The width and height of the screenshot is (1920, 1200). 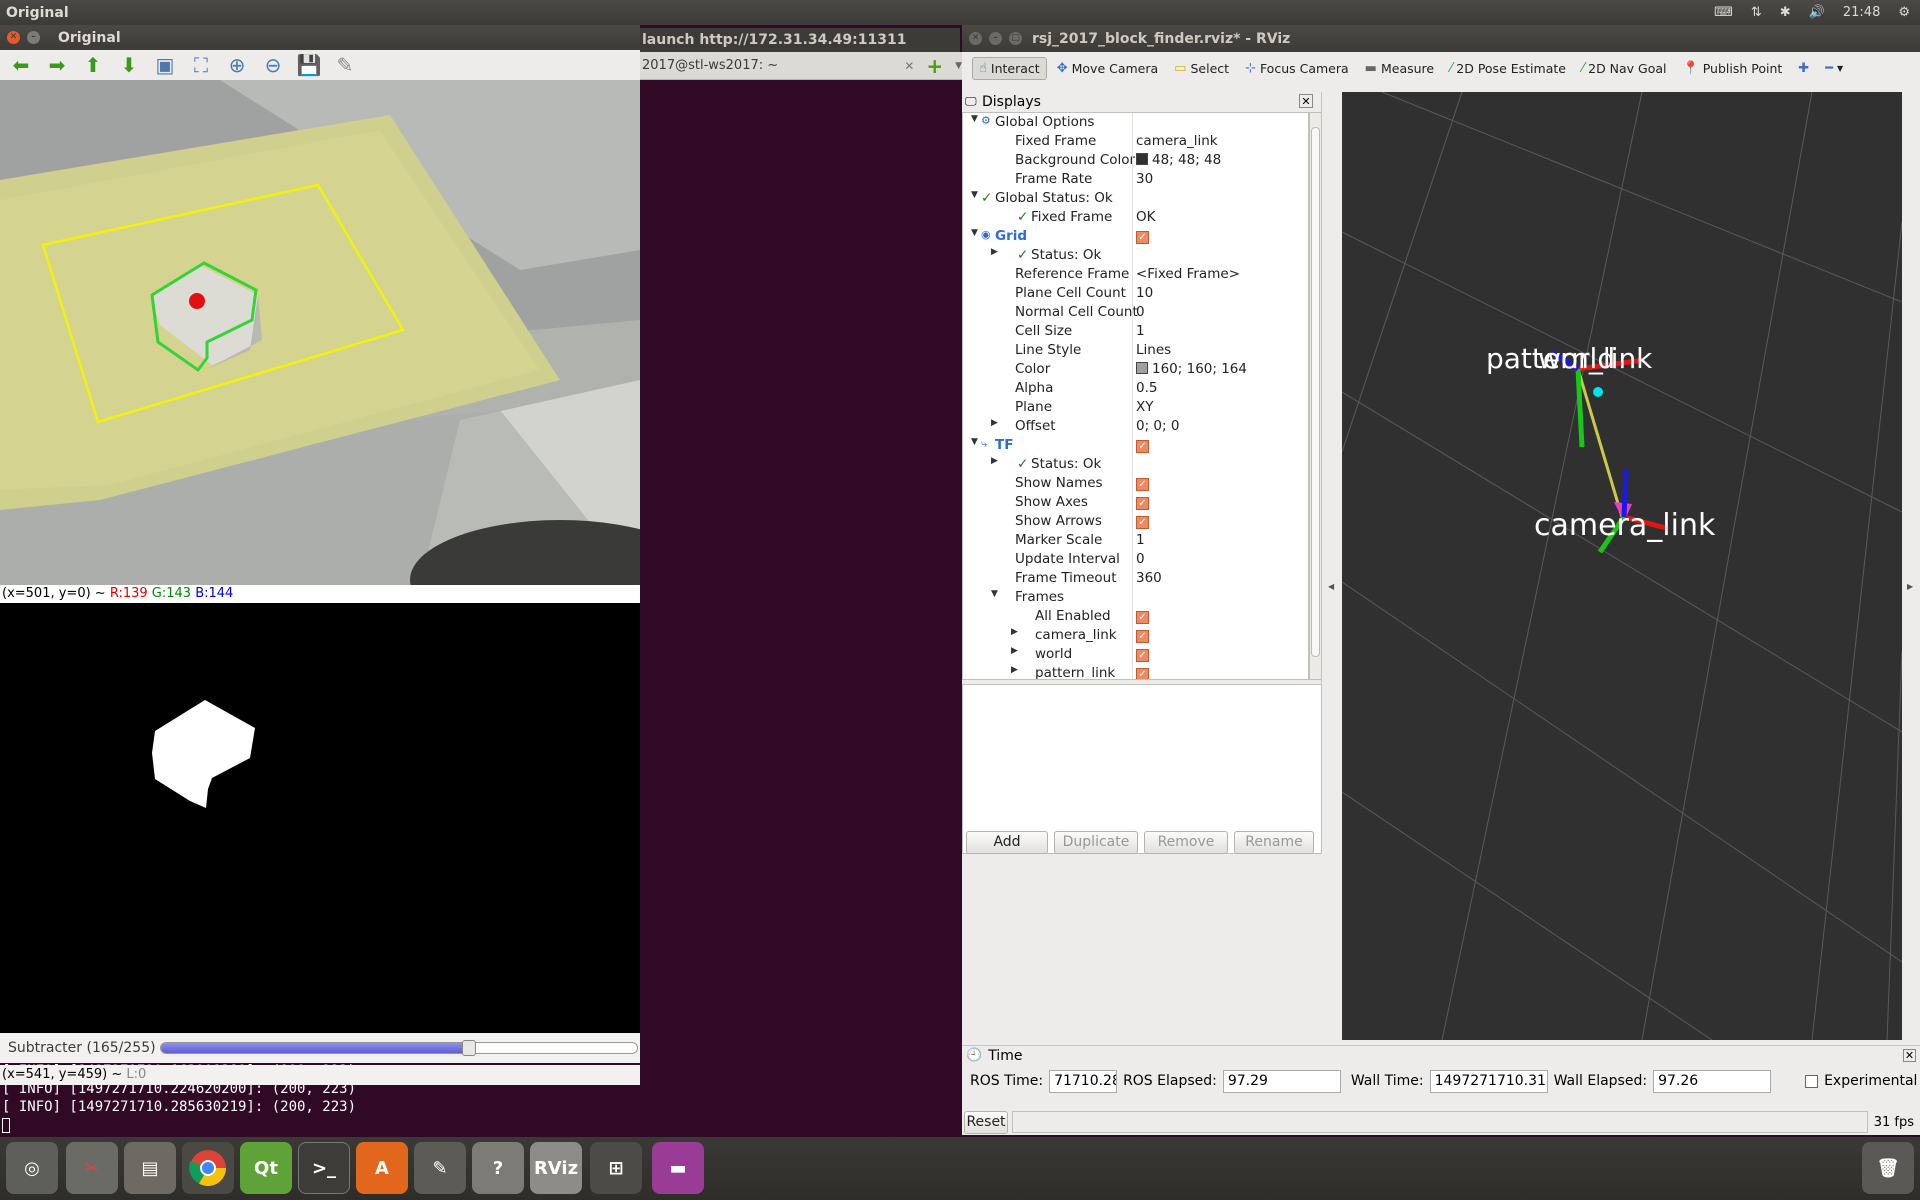 I want to click on collapse-left-icon: ◀, so click(x=1331, y=586).